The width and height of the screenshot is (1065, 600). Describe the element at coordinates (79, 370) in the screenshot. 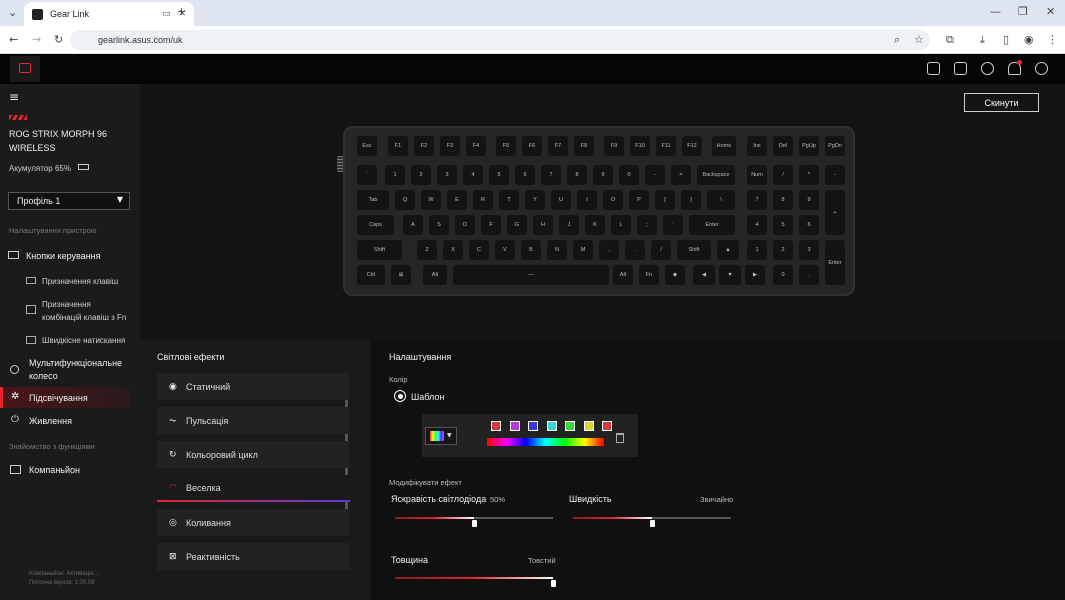

I see `sidebar-item-wheel: Мультифункціональне колесо` at that location.